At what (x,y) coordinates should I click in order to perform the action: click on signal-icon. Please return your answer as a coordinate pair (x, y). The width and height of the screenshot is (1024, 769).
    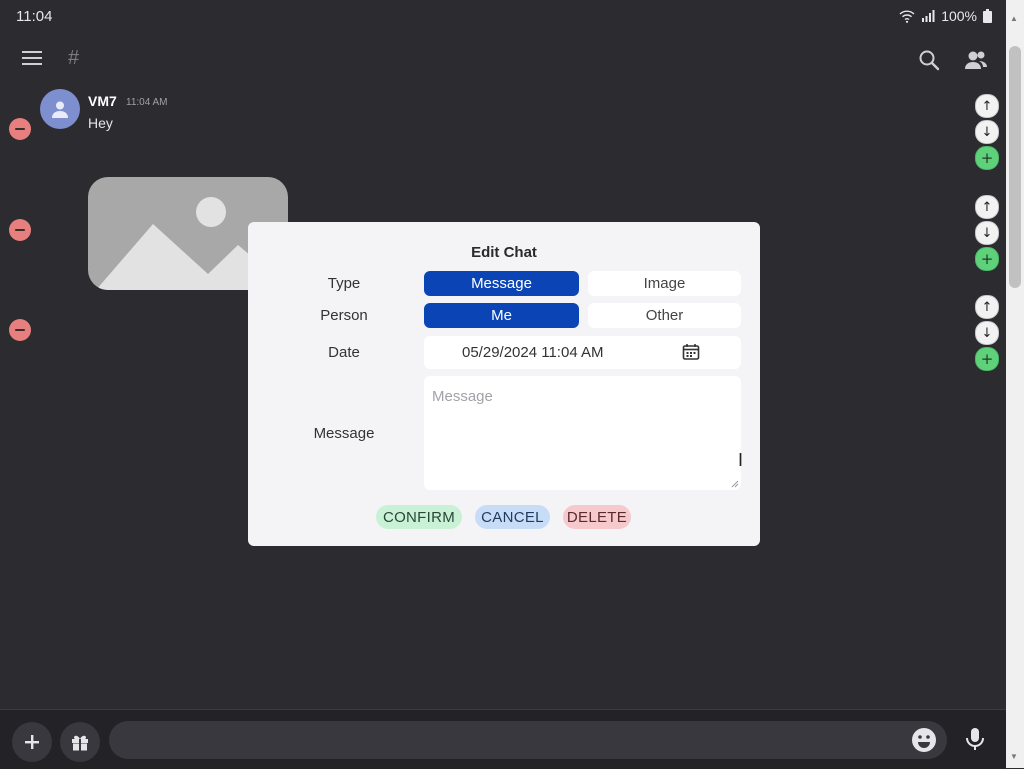
    Looking at the image, I should click on (928, 16).